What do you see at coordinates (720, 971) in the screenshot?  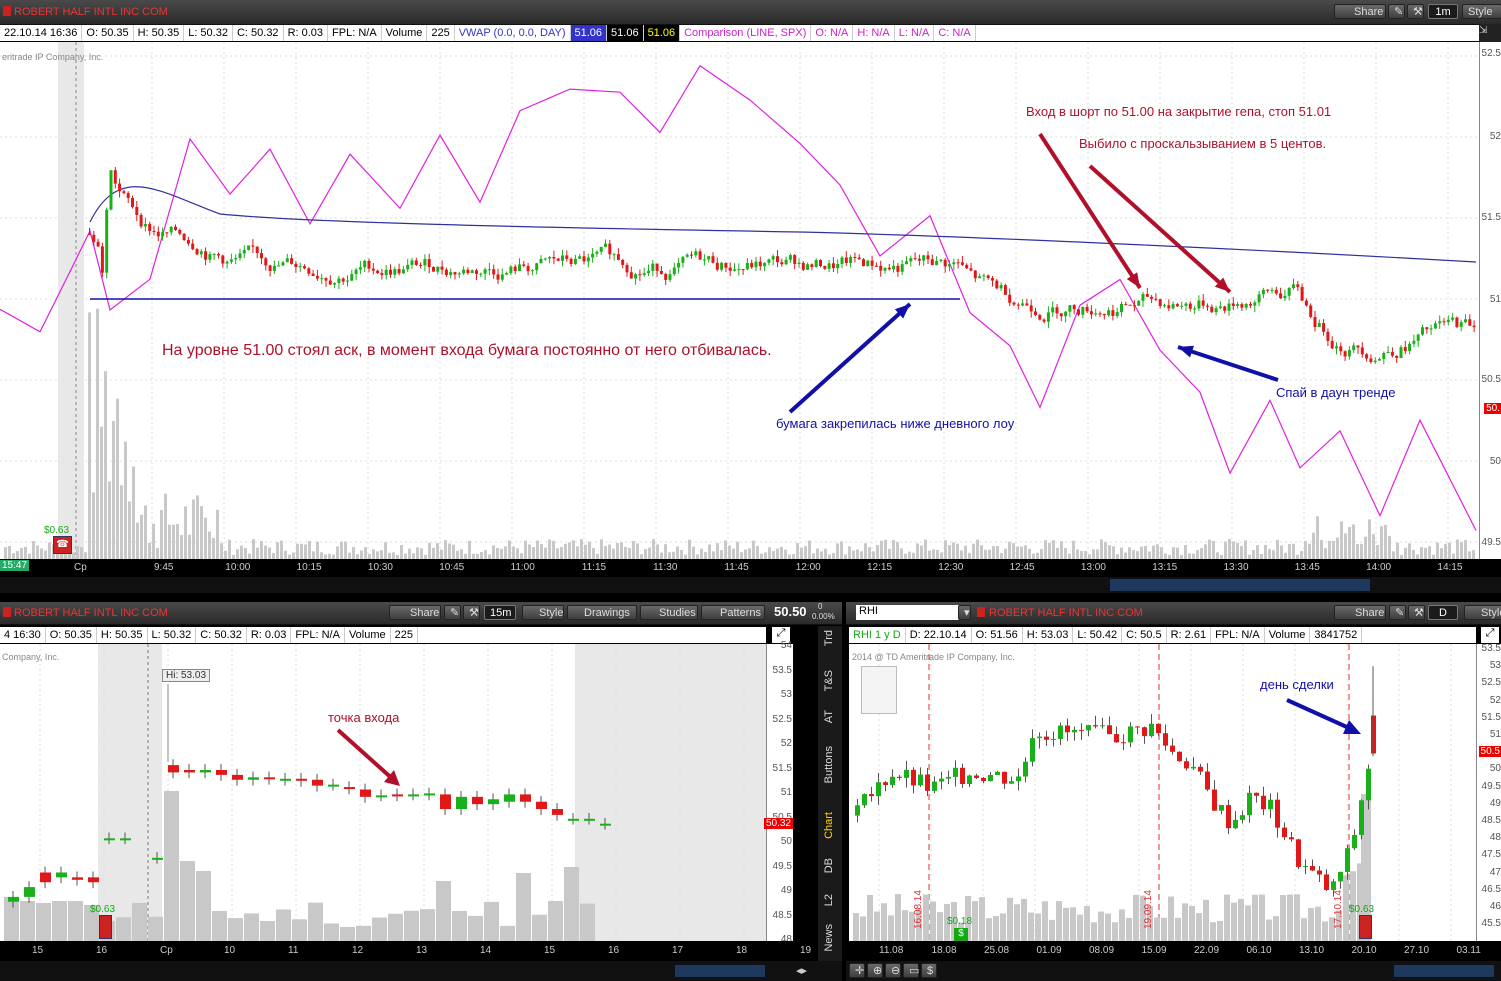 I see `left-scroll-thumb` at bounding box center [720, 971].